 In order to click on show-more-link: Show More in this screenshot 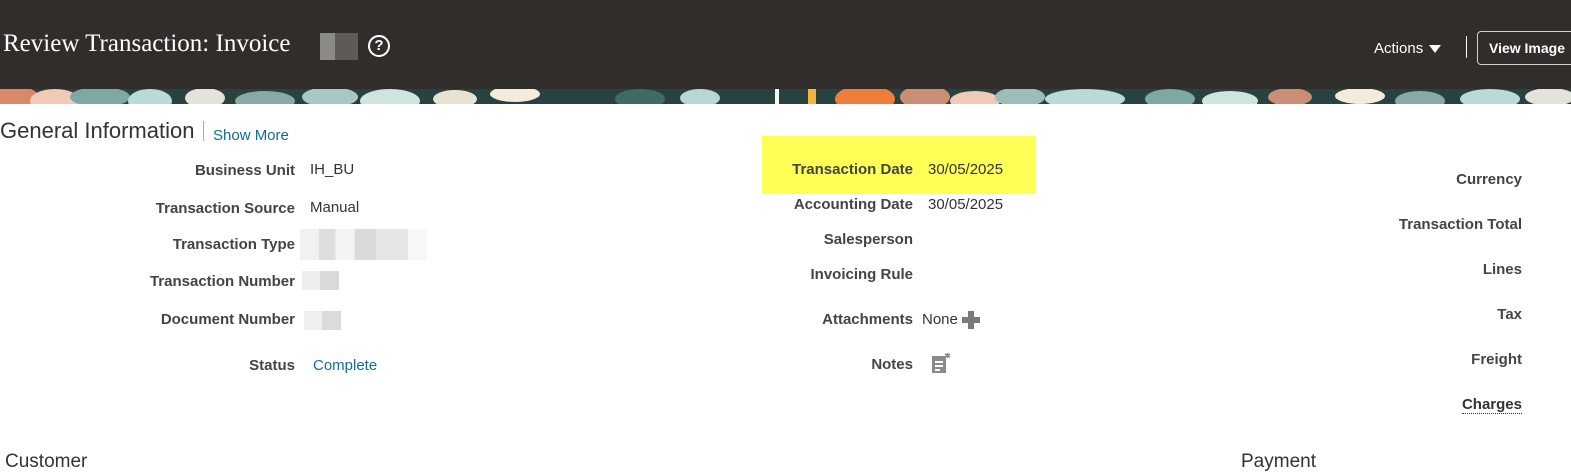, I will do `click(251, 135)`.